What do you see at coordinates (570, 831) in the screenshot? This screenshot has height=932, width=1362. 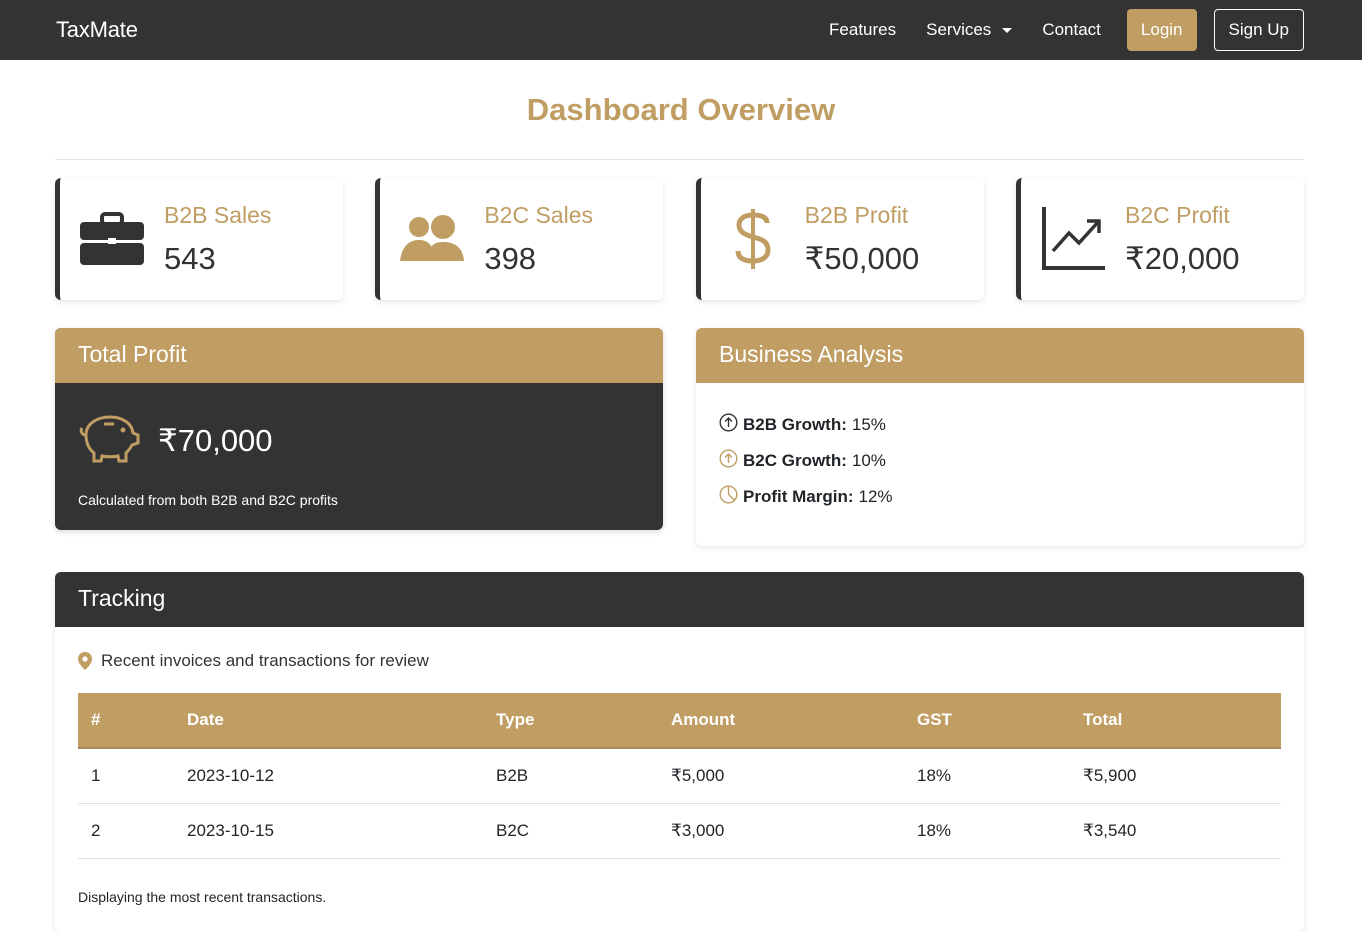 I see `table-cell: B2C` at bounding box center [570, 831].